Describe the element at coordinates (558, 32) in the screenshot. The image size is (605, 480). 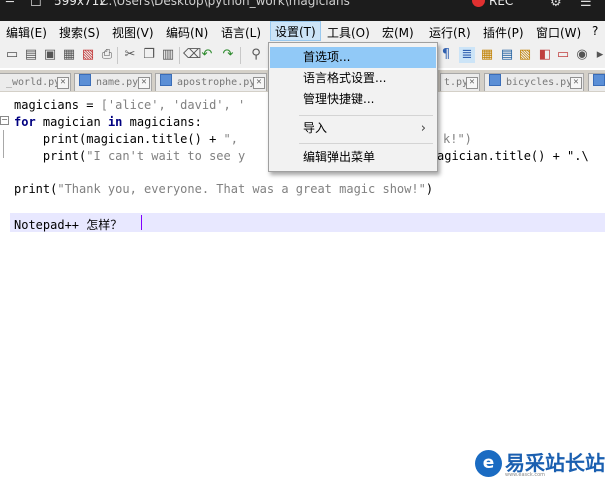
I see `menu-window: 窗口(W)` at that location.